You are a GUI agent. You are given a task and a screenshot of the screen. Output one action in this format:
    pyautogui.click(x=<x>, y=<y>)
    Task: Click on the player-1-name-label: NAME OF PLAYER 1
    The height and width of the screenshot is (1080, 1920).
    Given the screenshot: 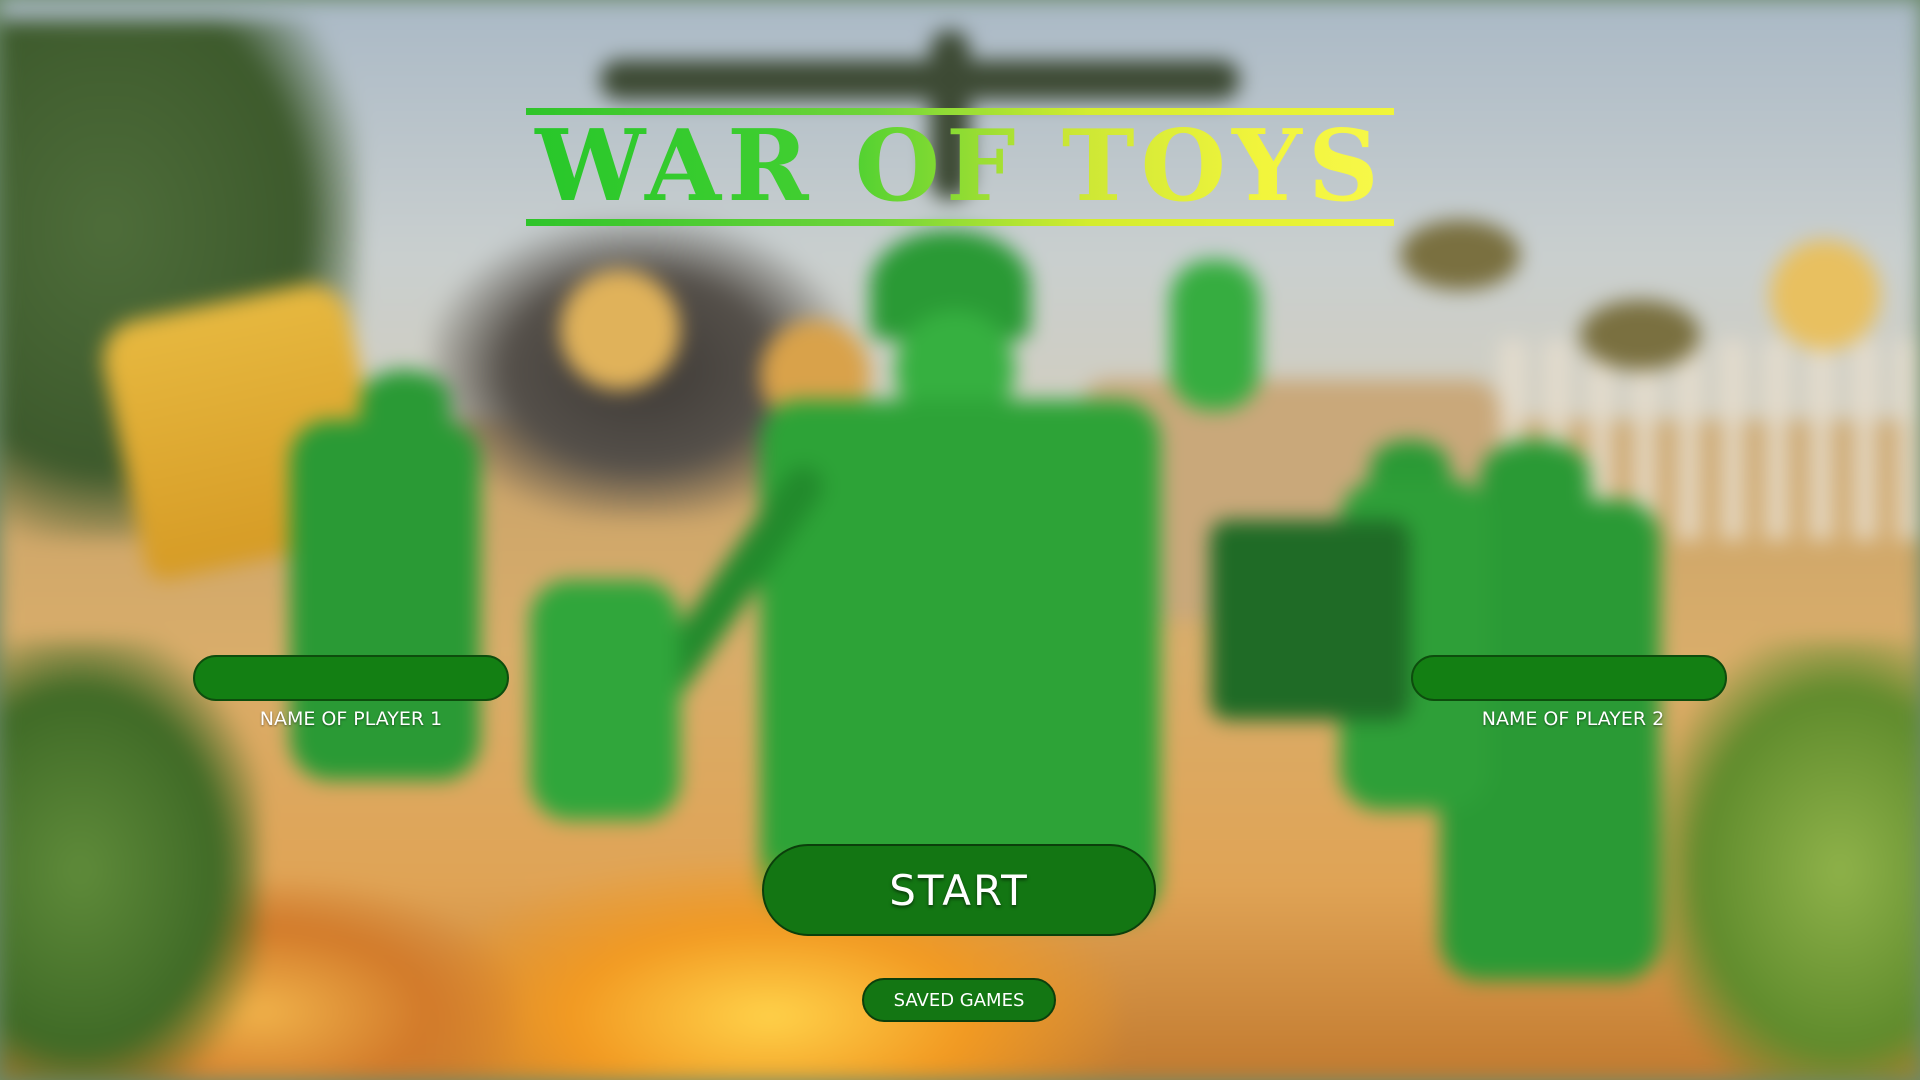 What is the action you would take?
    pyautogui.click(x=351, y=719)
    